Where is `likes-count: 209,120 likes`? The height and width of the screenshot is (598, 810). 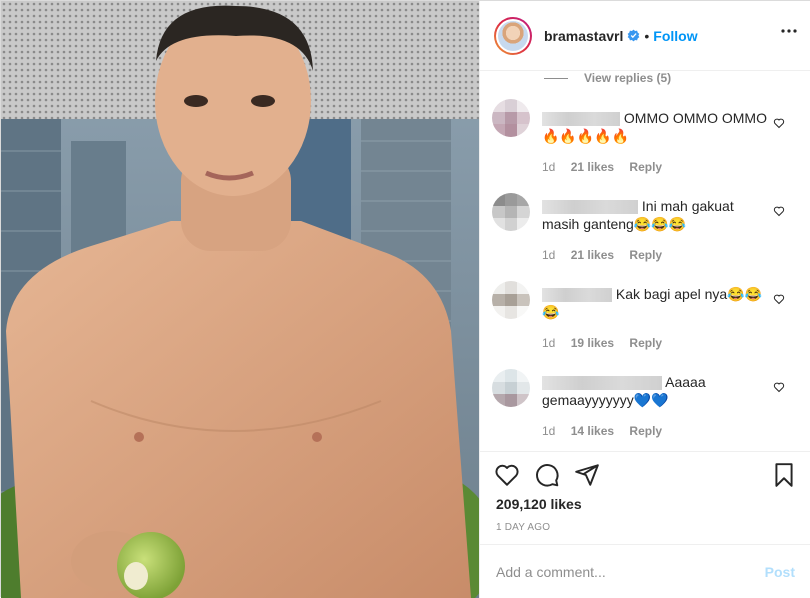
likes-count: 209,120 likes is located at coordinates (539, 504).